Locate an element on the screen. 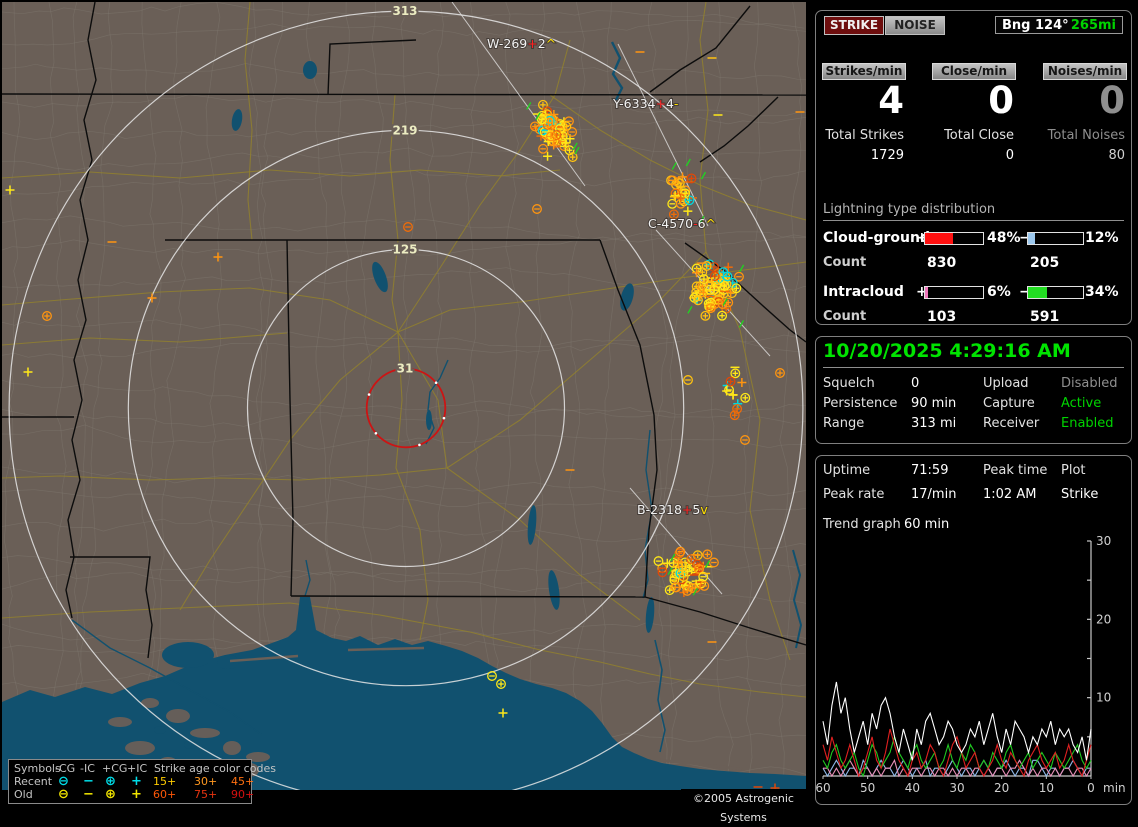  age-15: 15+ is located at coordinates (165, 781).